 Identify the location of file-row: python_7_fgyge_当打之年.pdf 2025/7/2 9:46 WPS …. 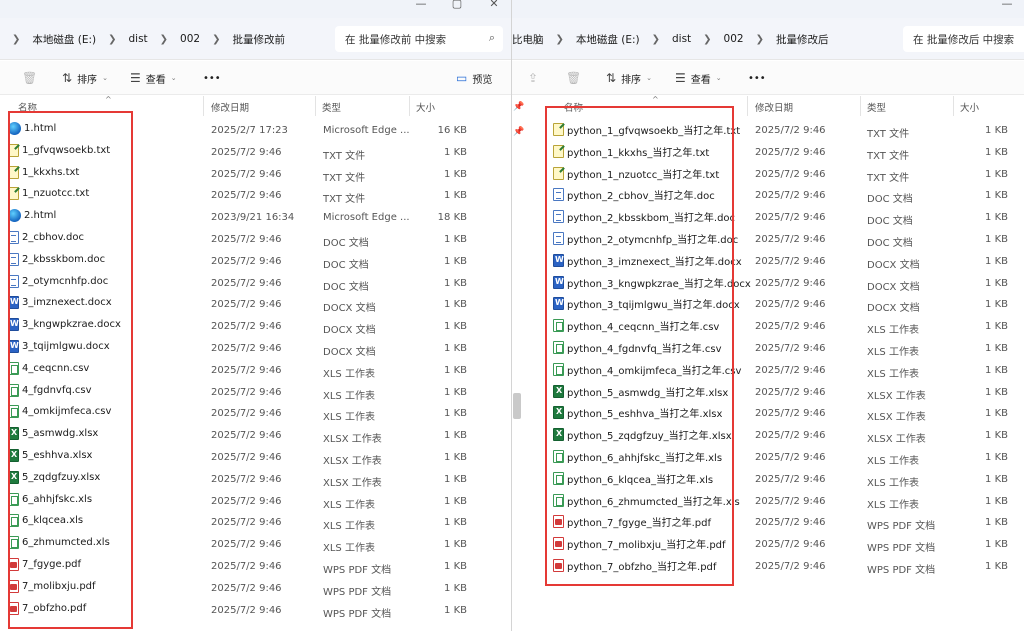
(768, 522).